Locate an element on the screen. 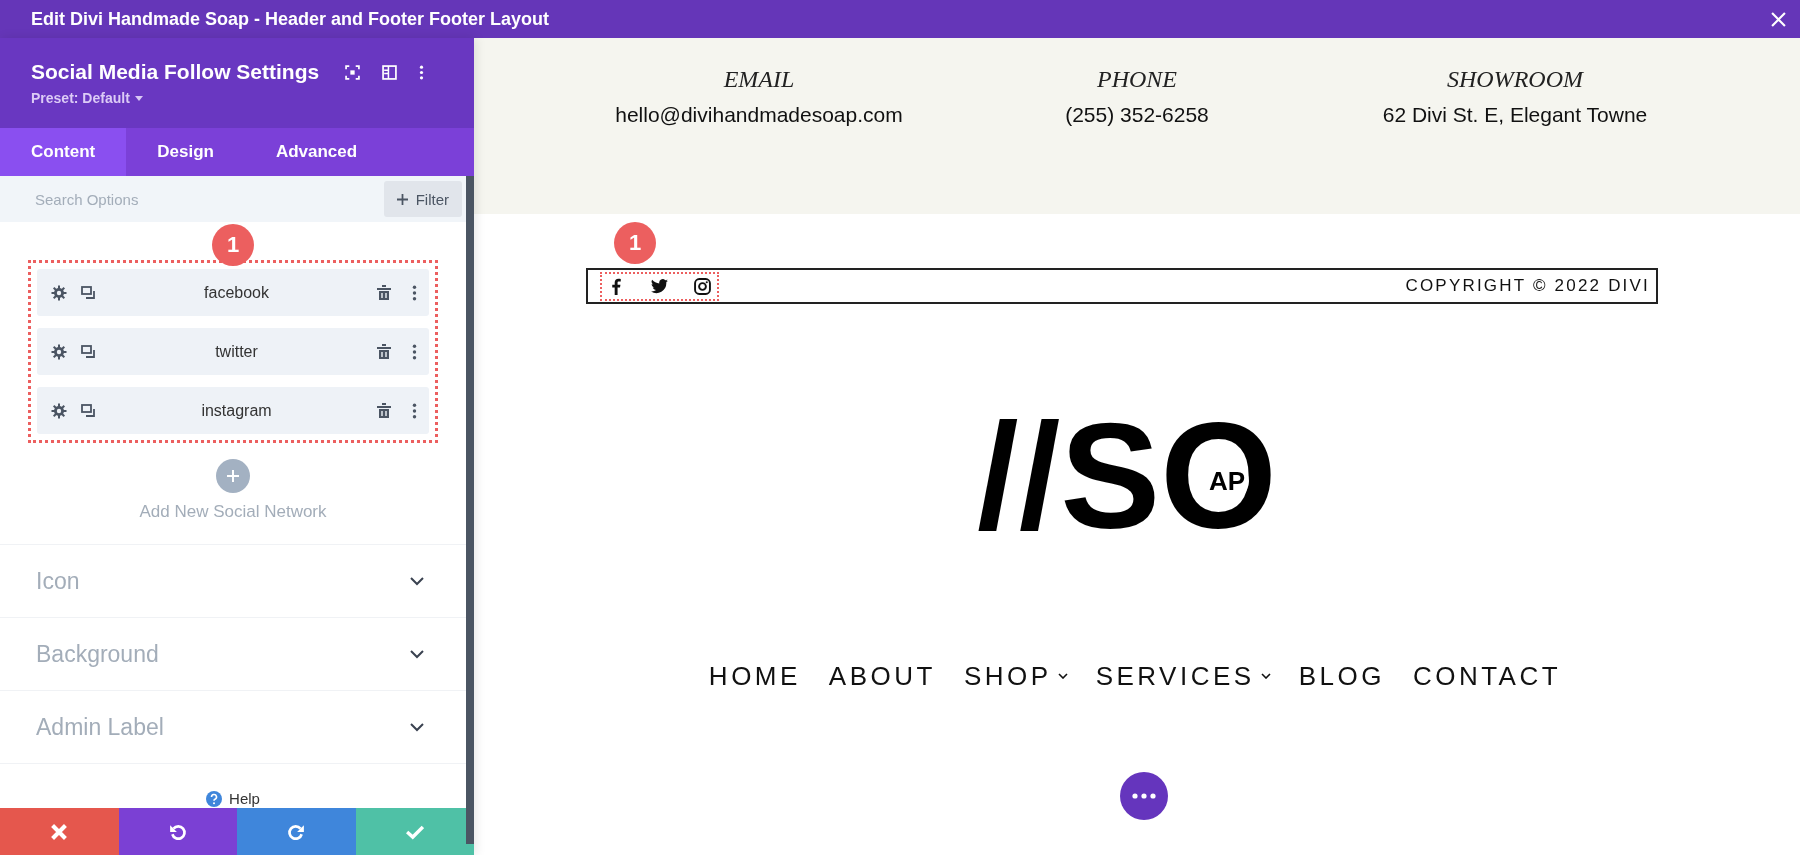 Image resolution: width=1800 pixels, height=855 pixels. contact-value: (255) 352-6258 is located at coordinates (1137, 115).